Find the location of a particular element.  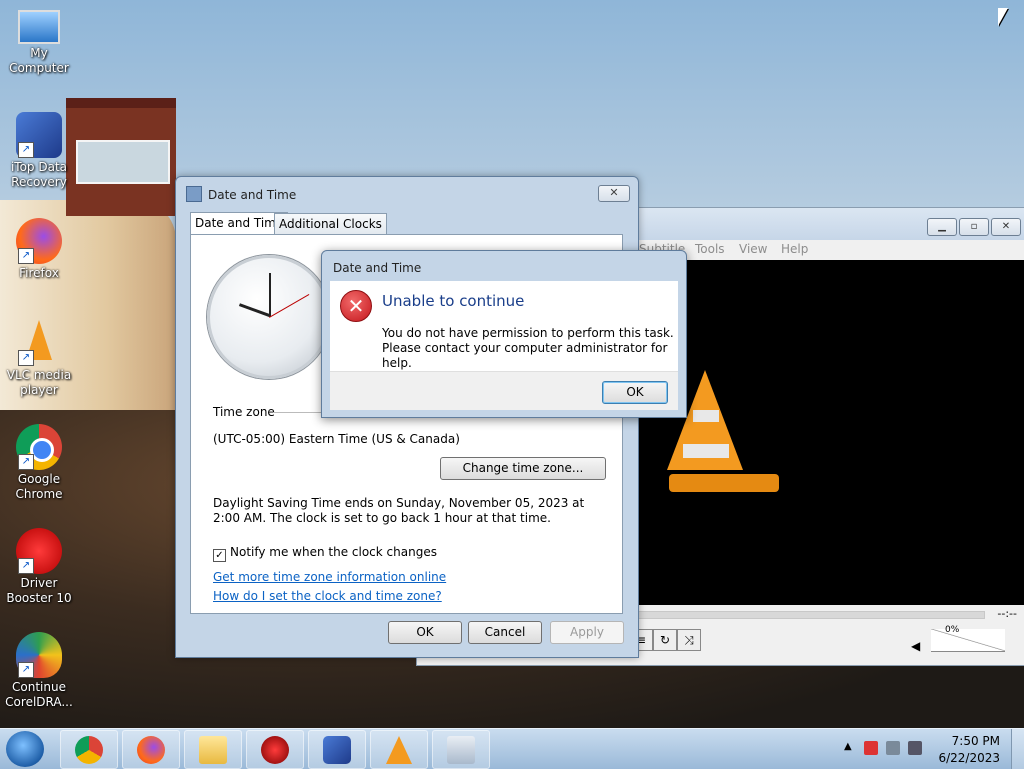

error-ok-button: OK is located at coordinates (635, 392).